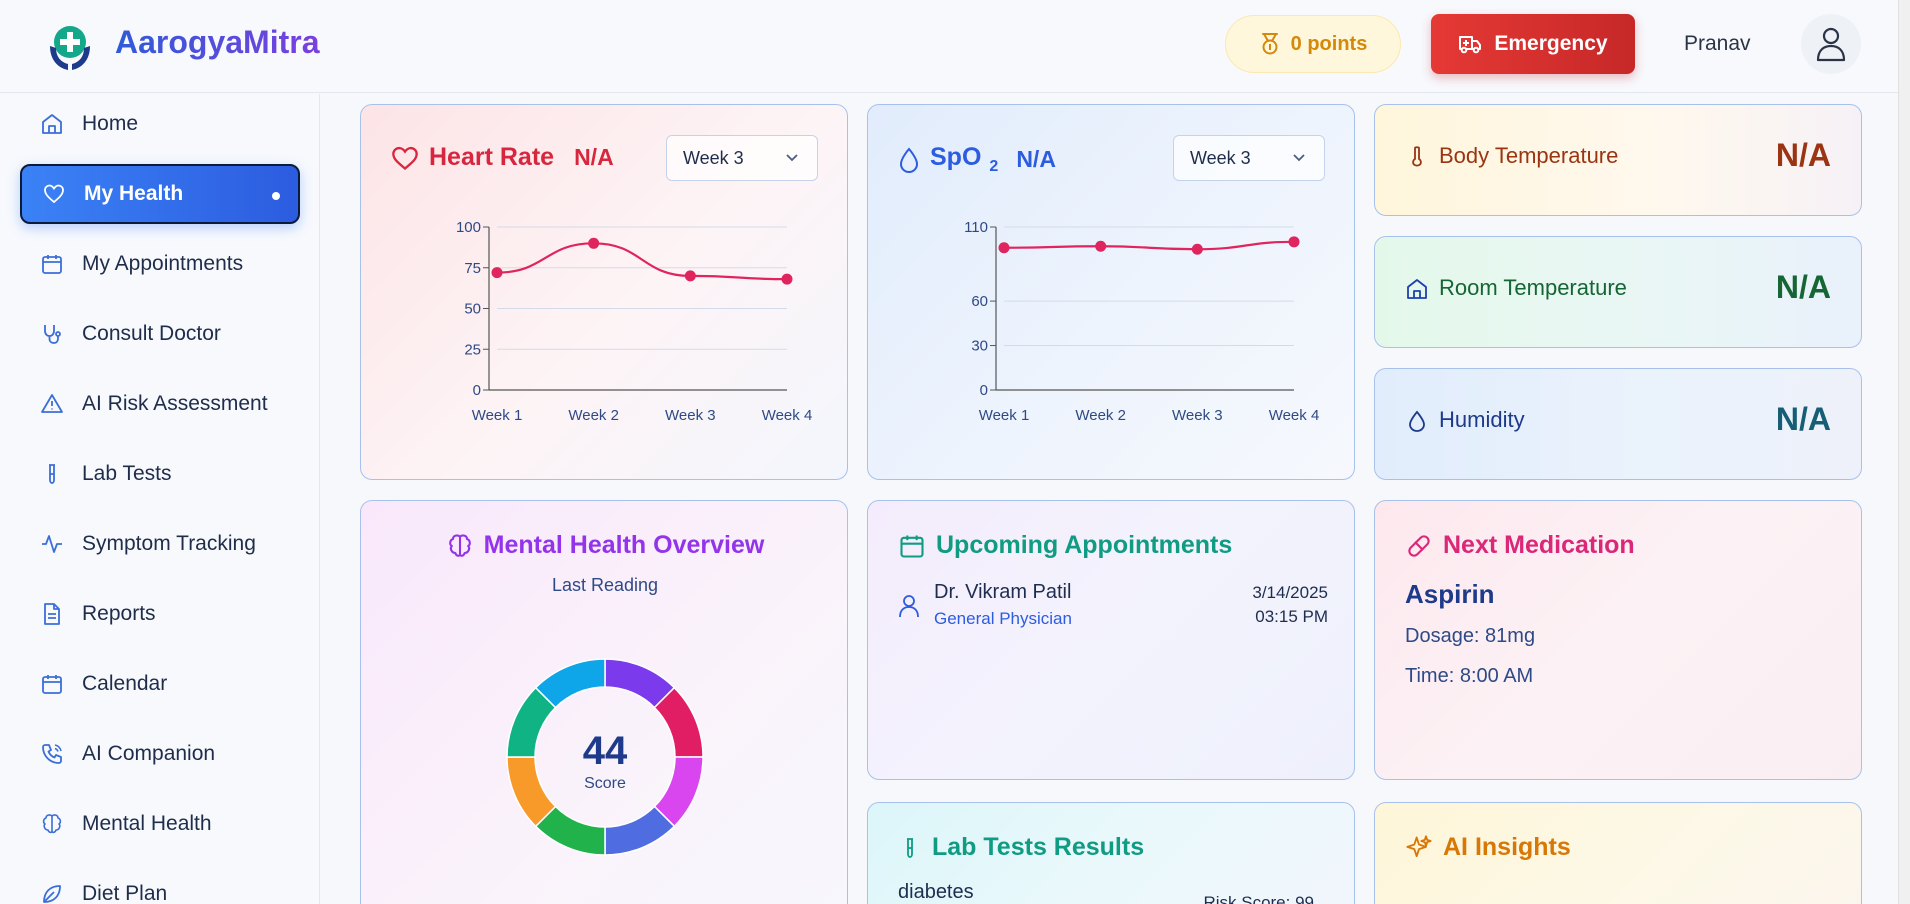  I want to click on lab-tests-title-row: Lab Tests Results, so click(1021, 847).